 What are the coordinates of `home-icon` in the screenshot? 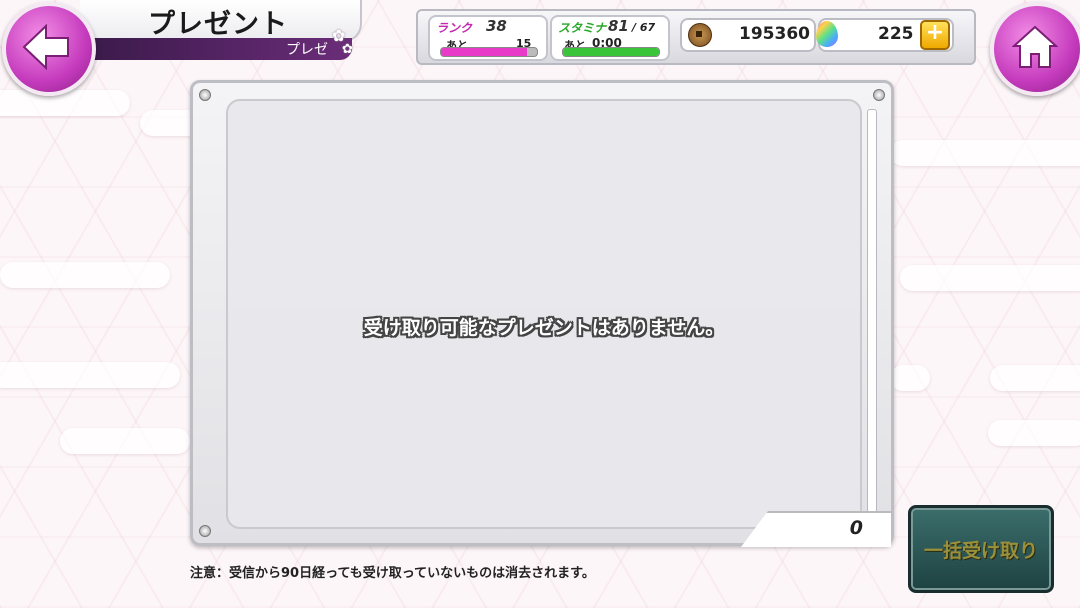 It's located at (1035, 46).